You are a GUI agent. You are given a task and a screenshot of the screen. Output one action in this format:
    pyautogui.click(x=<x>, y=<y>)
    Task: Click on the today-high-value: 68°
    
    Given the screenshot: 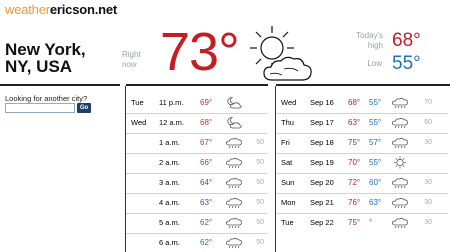 What is the action you would take?
    pyautogui.click(x=406, y=40)
    